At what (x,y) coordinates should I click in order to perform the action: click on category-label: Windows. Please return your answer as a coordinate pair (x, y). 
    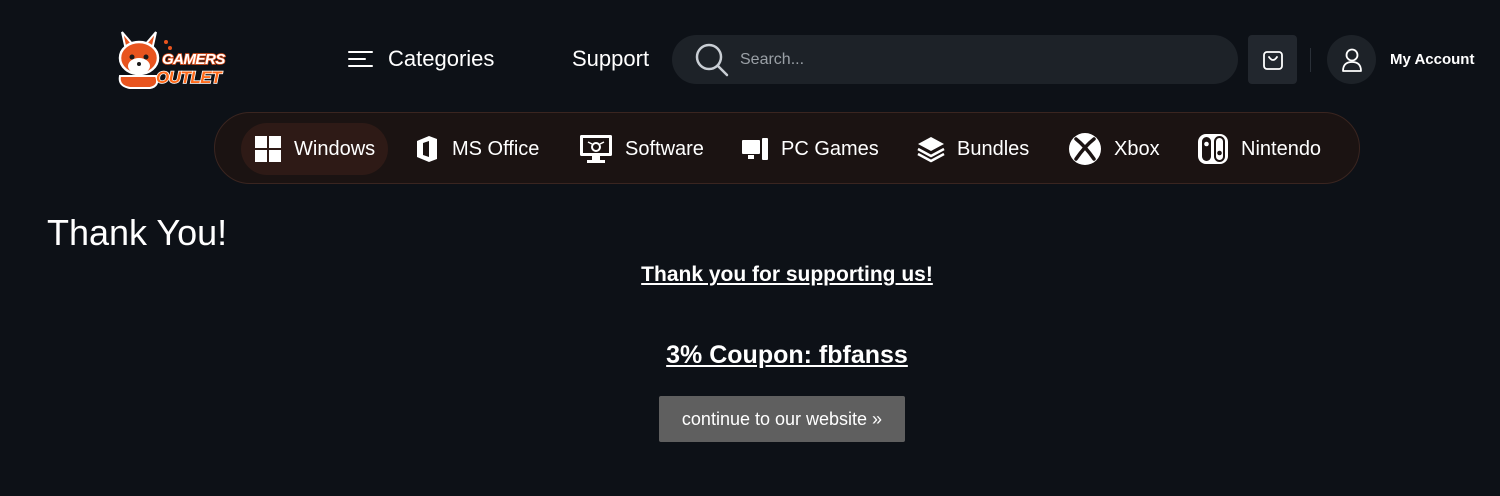
    Looking at the image, I should click on (335, 148).